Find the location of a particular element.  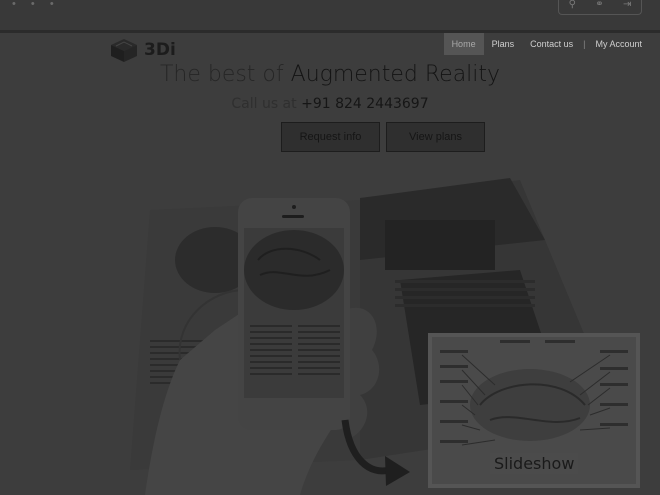

call-line: Call us at +91 824 2443697 is located at coordinates (330, 104).